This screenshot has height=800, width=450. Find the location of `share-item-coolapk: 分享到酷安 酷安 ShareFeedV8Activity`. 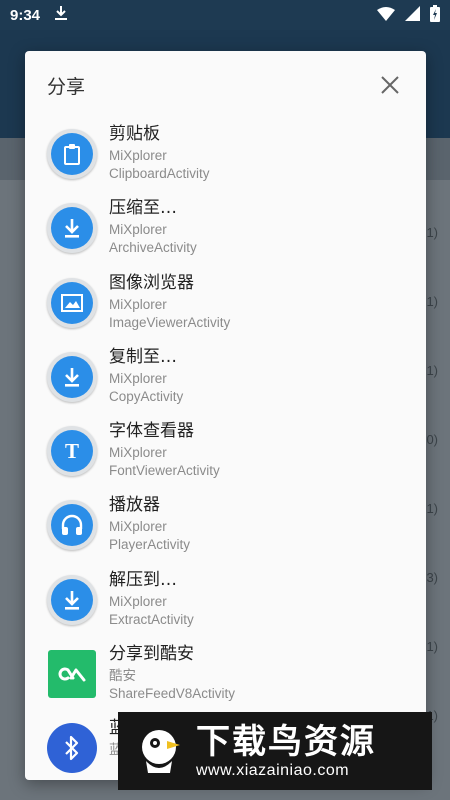

share-item-coolapk: 分享到酷安 酷安 ShareFeedV8Activity is located at coordinates (225, 676).